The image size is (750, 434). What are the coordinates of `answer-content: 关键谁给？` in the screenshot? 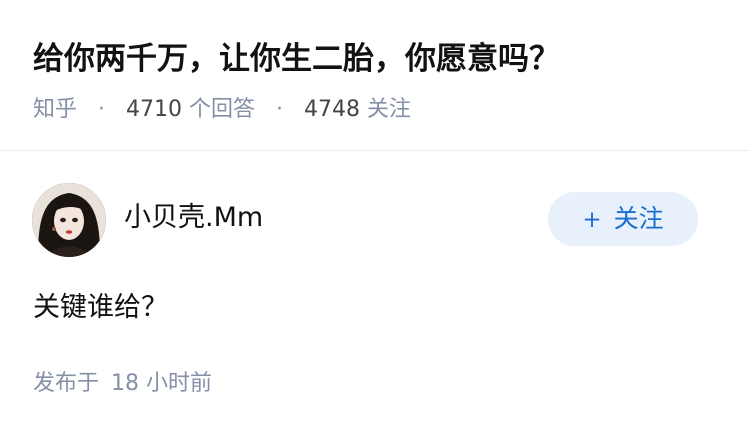 It's located at (100, 307).